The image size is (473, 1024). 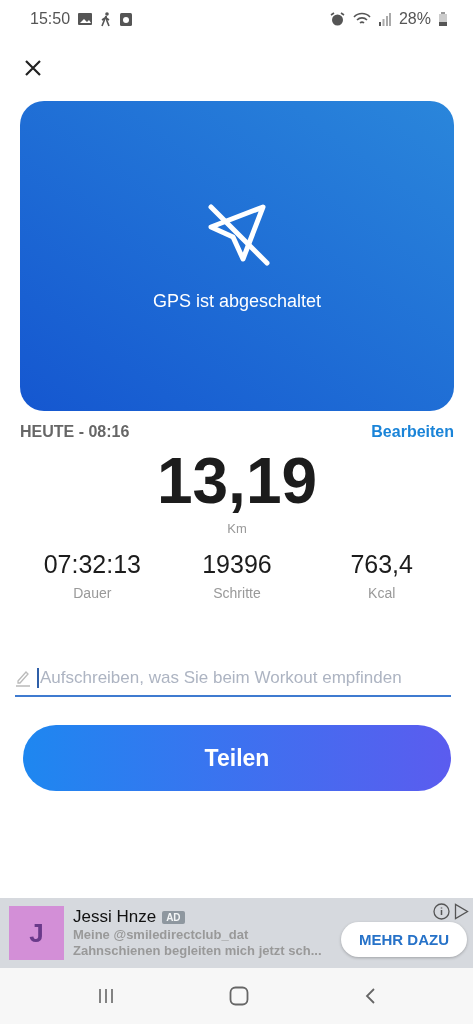 What do you see at coordinates (75, 432) in the screenshot?
I see `workout-date: HEUTE - 08:16` at bounding box center [75, 432].